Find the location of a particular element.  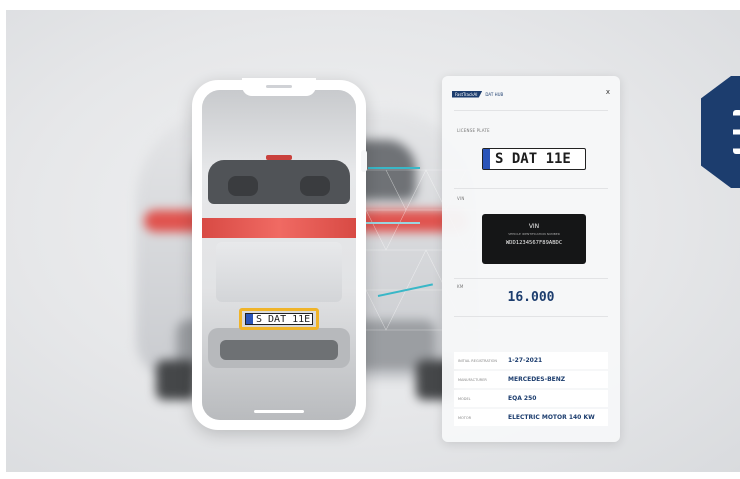

mileage-label: KM is located at coordinates (460, 286).